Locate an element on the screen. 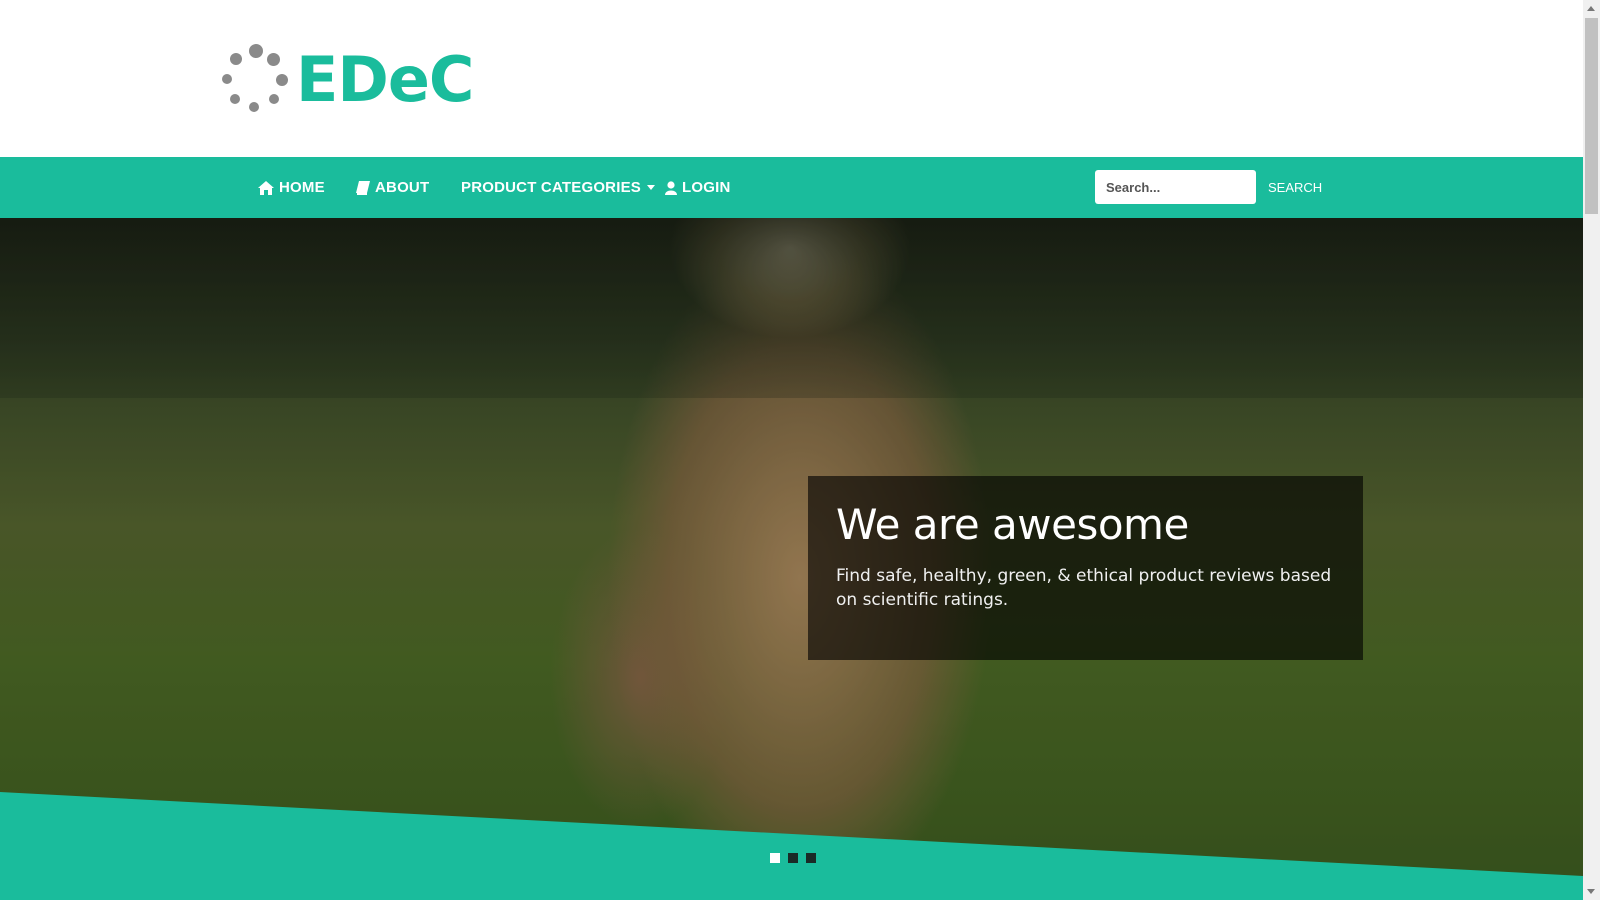 Image resolution: width=1600 pixels, height=900 pixels. nav-product-categories-label: PRODUCT CATEGORIES is located at coordinates (551, 187).